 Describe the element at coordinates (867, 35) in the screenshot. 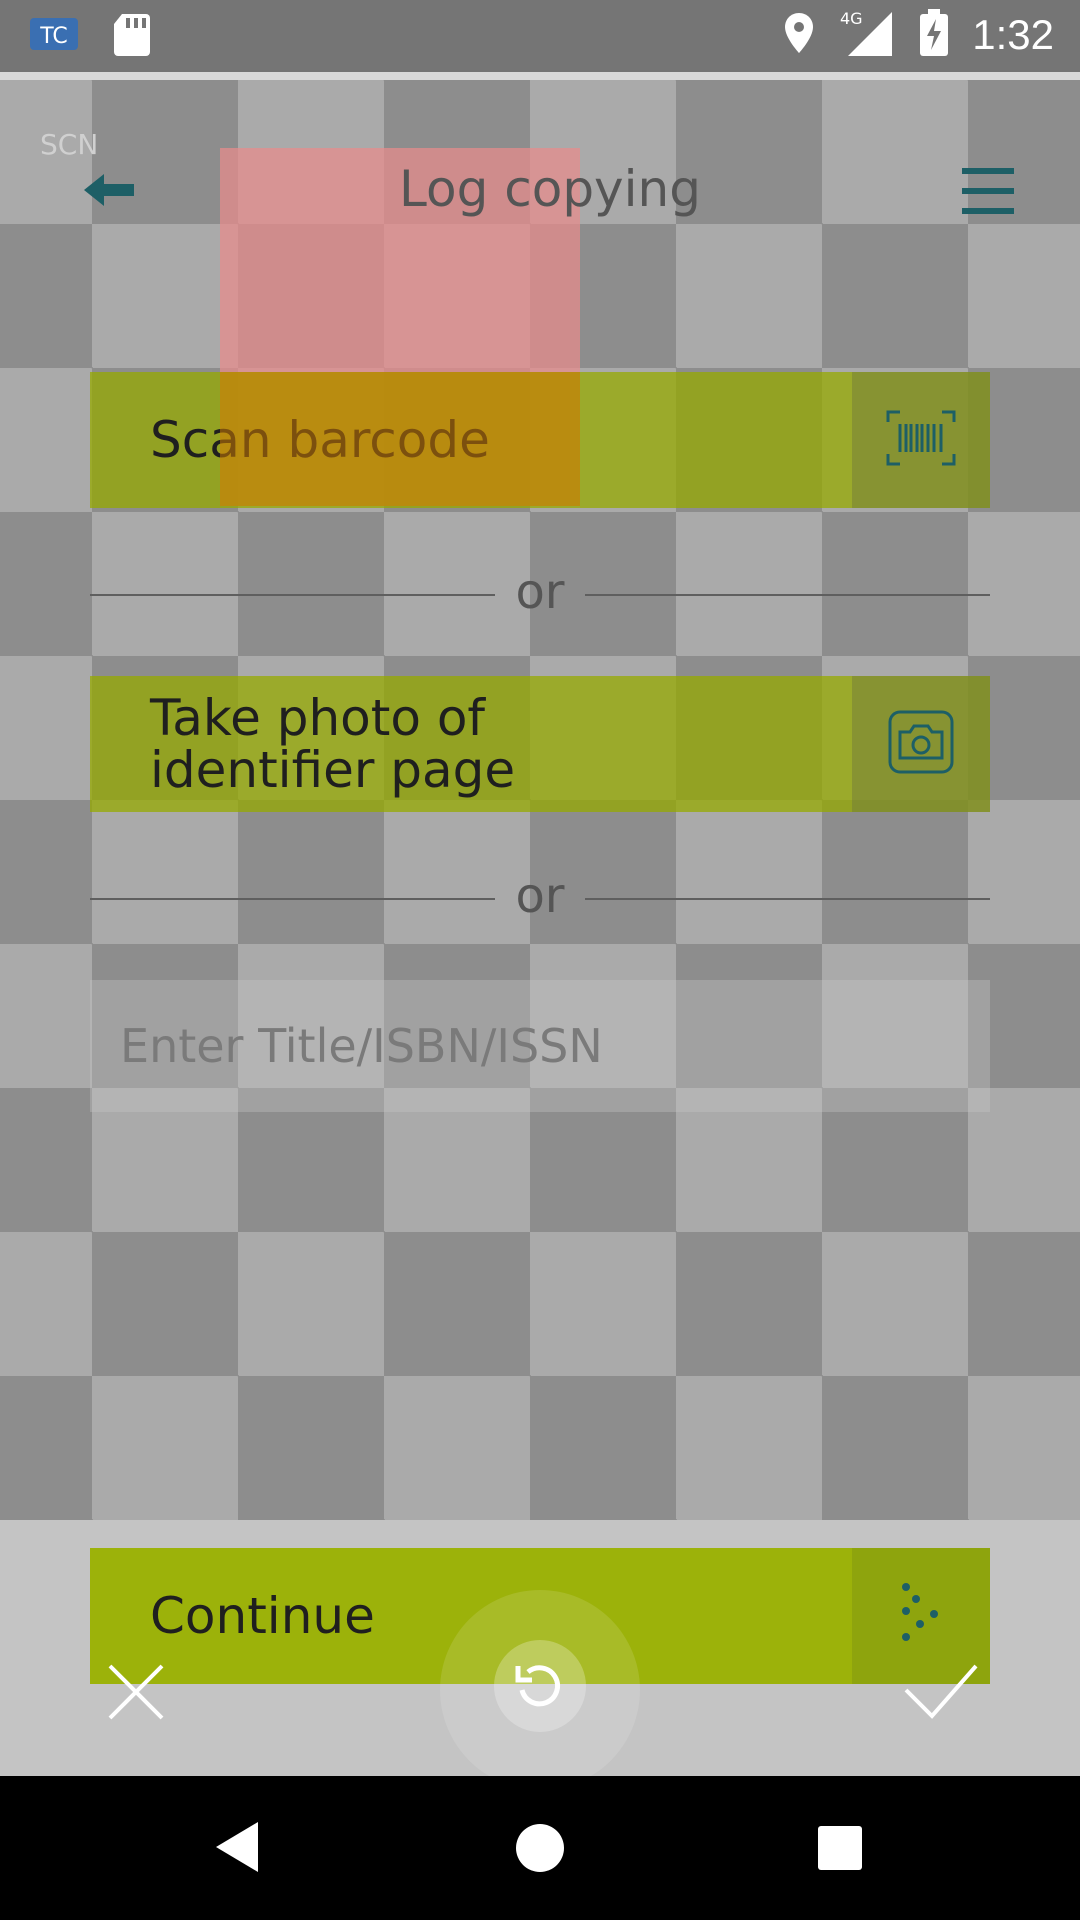

I see `signal-icon: 4G` at that location.